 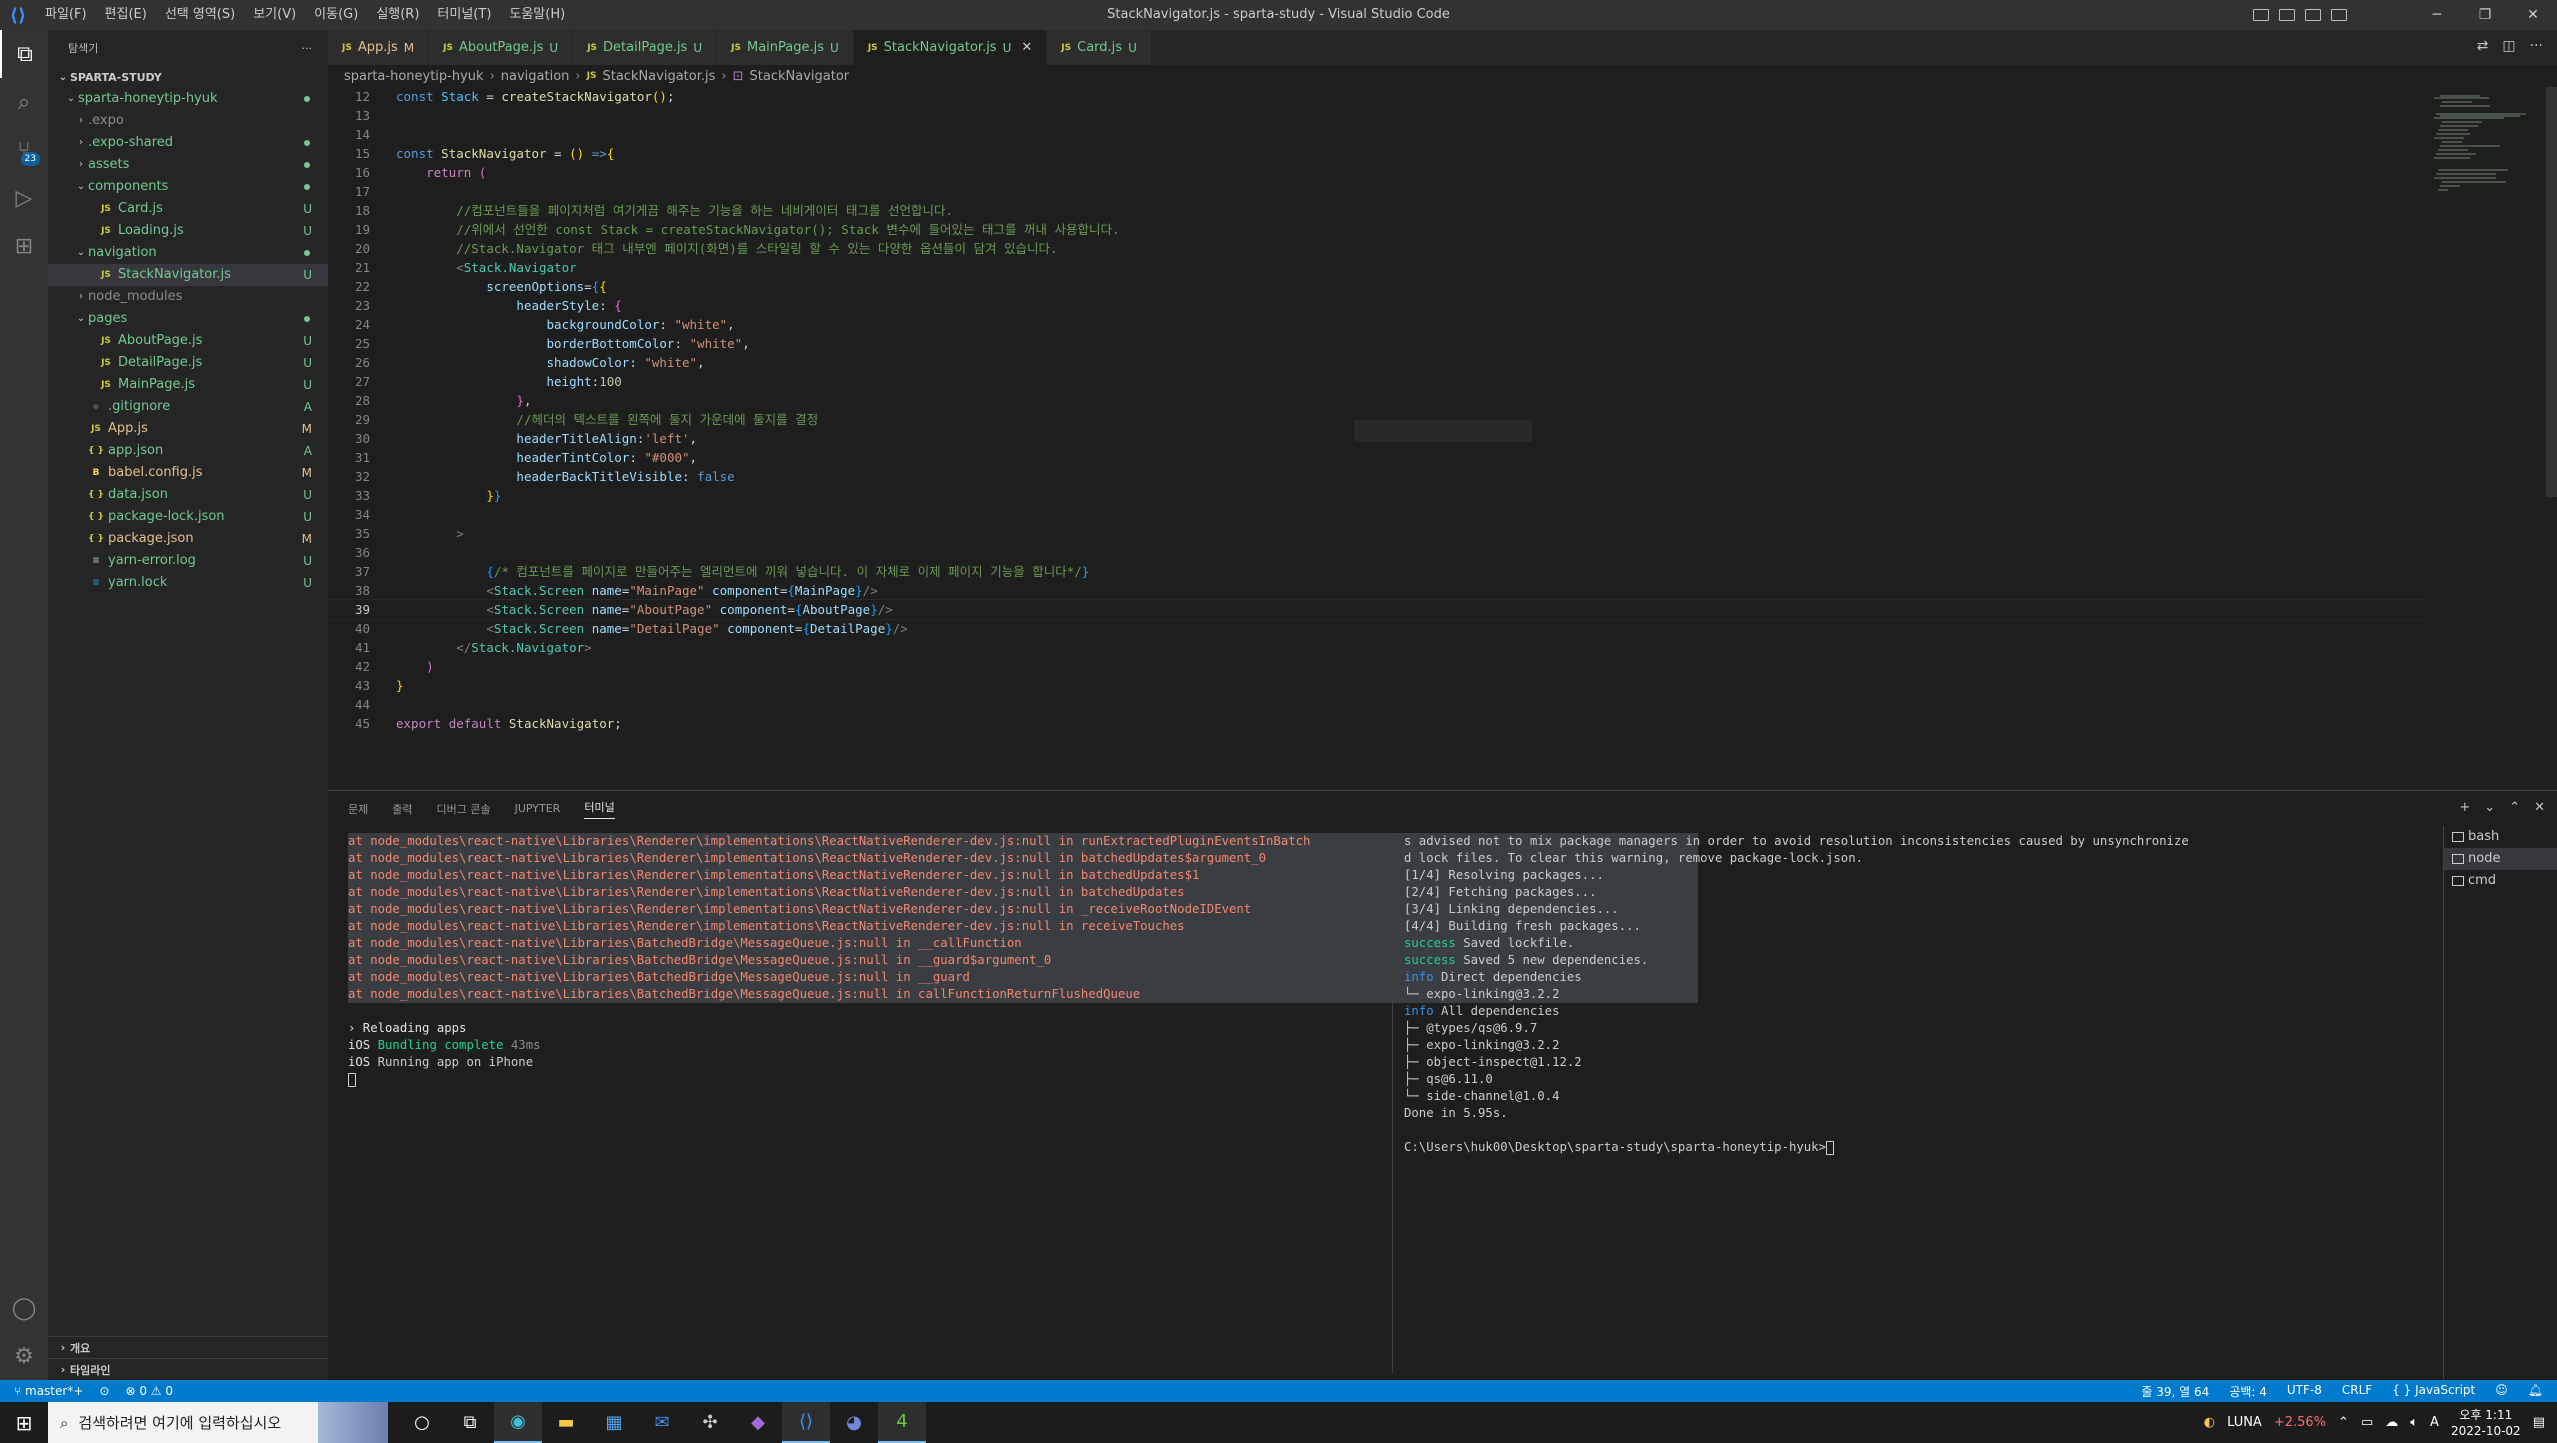 I want to click on panel-tab: 터미널, so click(x=599, y=809).